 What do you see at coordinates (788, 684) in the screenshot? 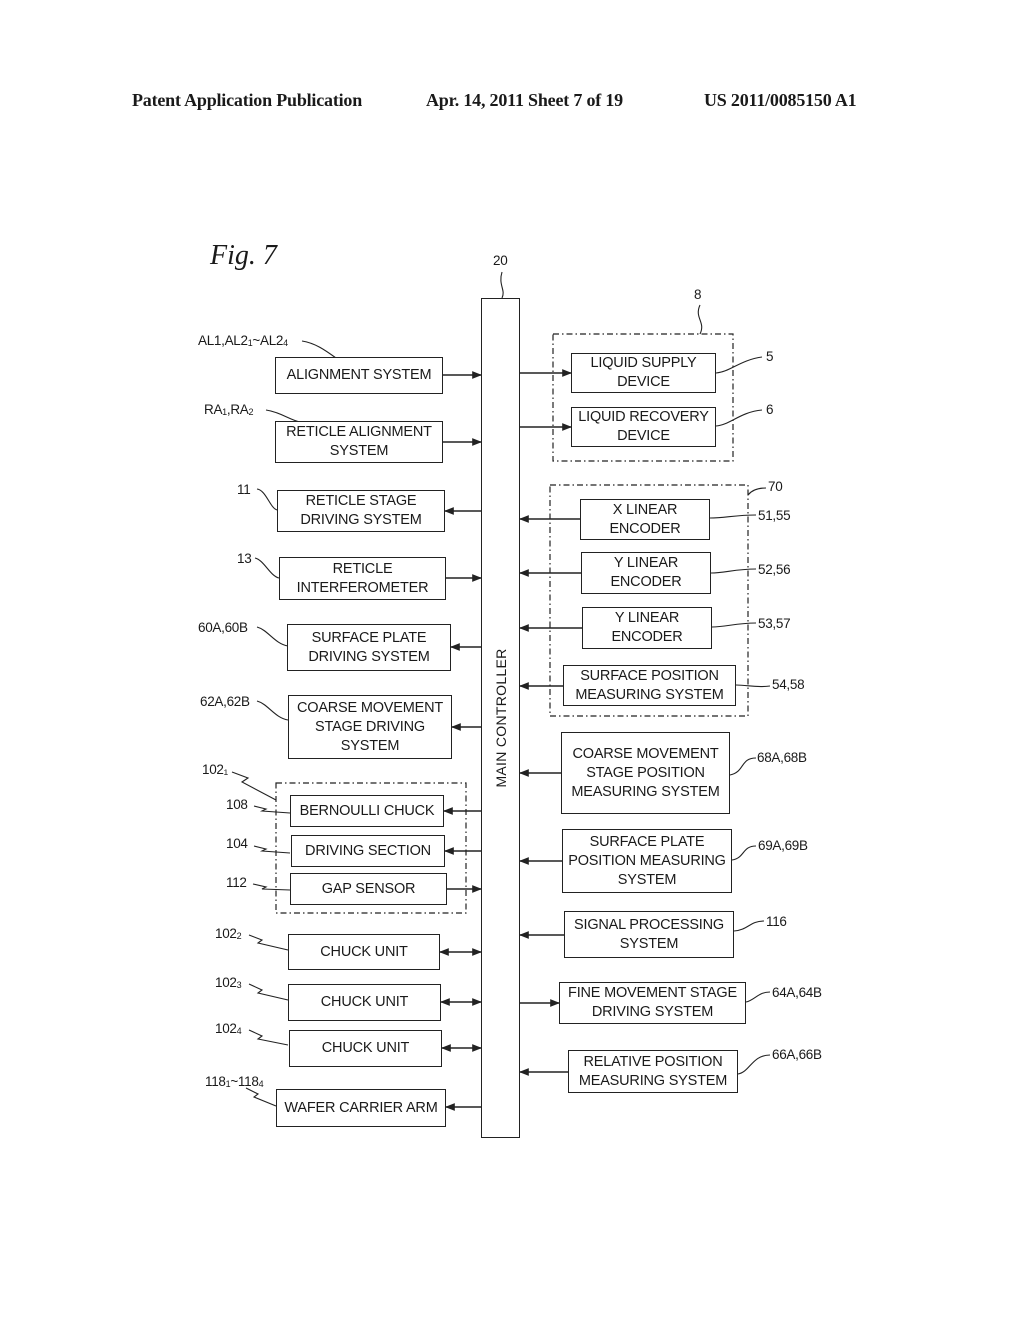
I see `surface-position-measuring-system-ref: 54,58` at bounding box center [788, 684].